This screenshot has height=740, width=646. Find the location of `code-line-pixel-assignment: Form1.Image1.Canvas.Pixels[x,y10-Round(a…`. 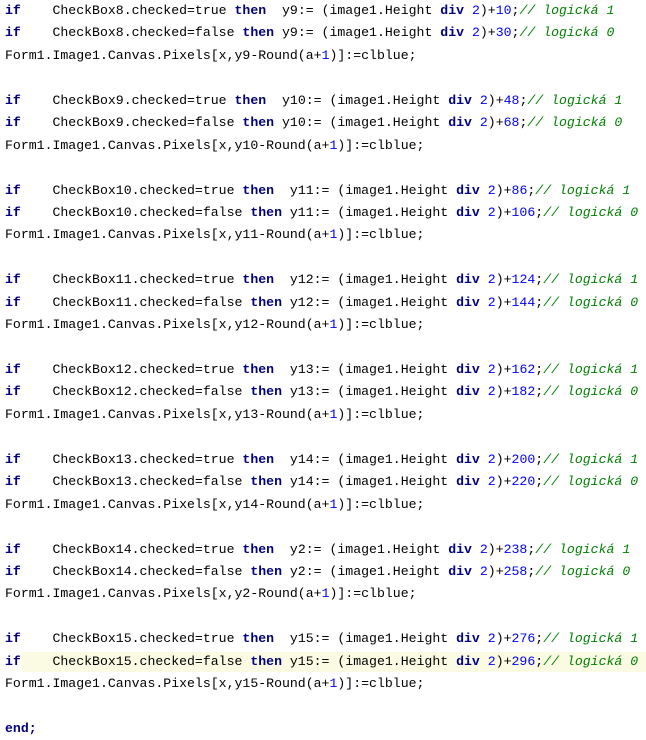

code-line-pixel-assignment: Form1.Image1.Canvas.Pixels[x,y10-Round(a… is located at coordinates (323, 146).